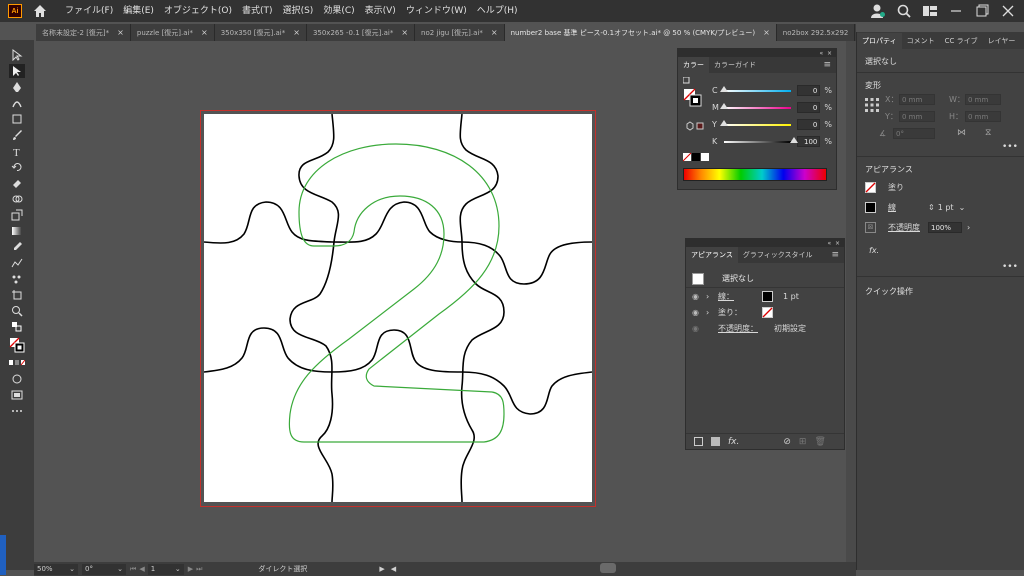 This screenshot has width=1024, height=576. I want to click on props-stroke-row: 線 ⇕ 1 pt ⌄, so click(915, 207).